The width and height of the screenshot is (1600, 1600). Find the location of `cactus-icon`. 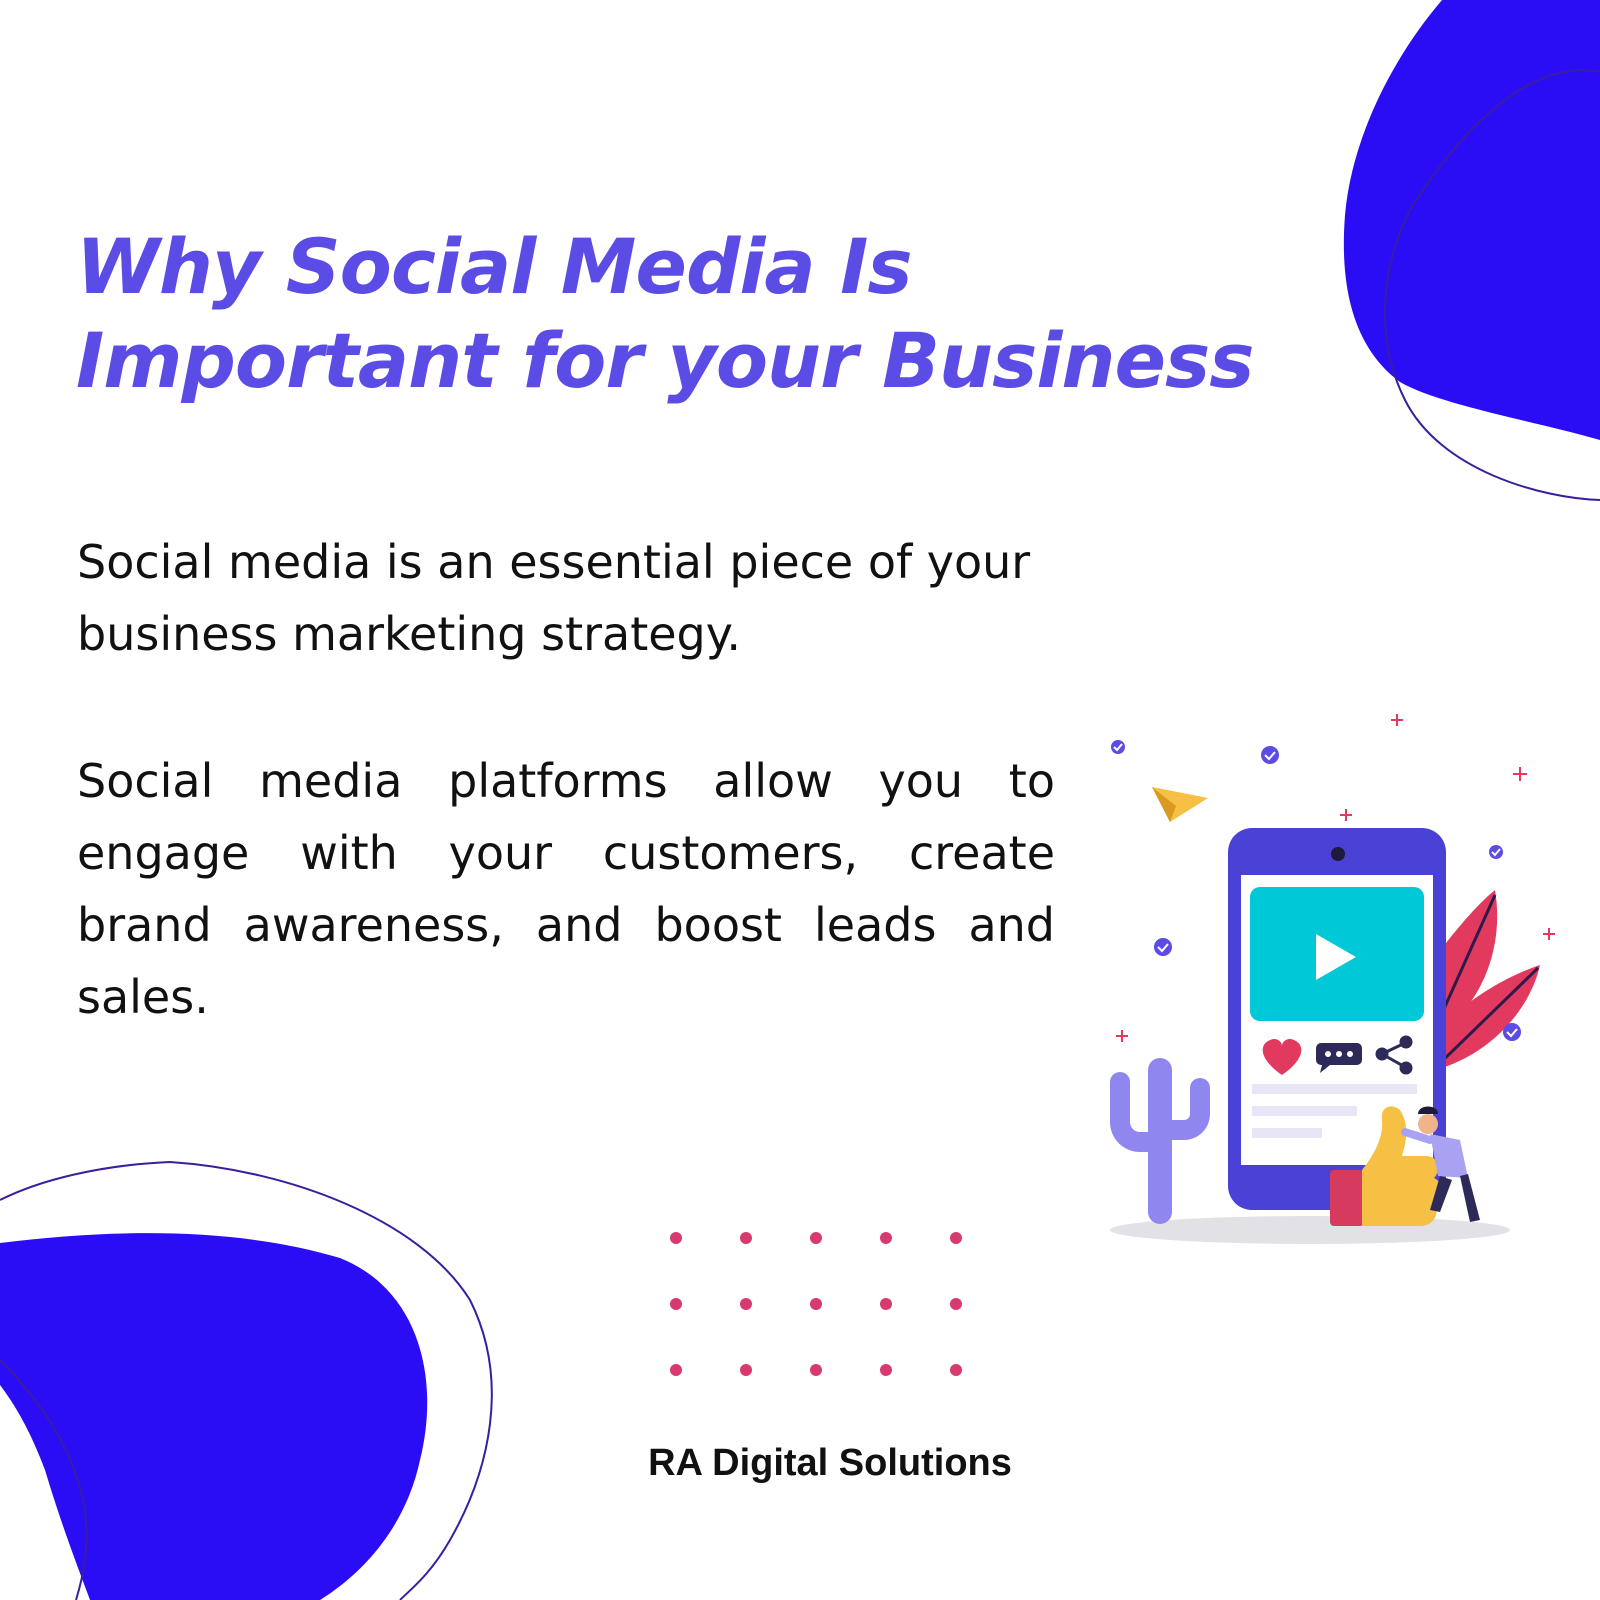

cactus-icon is located at coordinates (1160, 1141).